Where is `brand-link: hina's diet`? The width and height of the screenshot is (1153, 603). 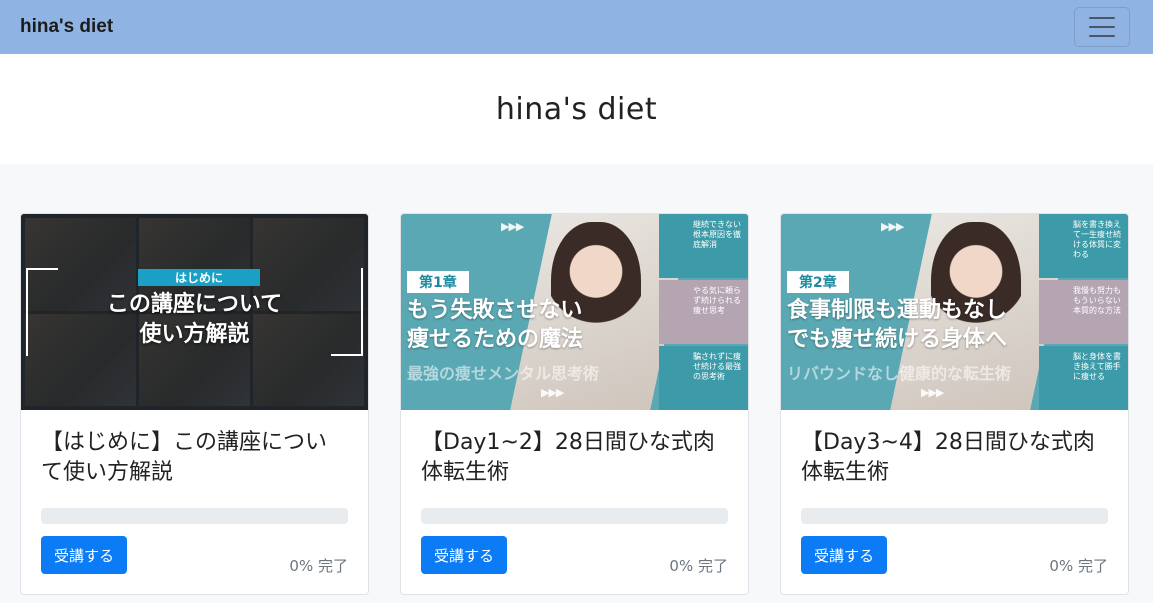
brand-link: hina's diet is located at coordinates (66, 27).